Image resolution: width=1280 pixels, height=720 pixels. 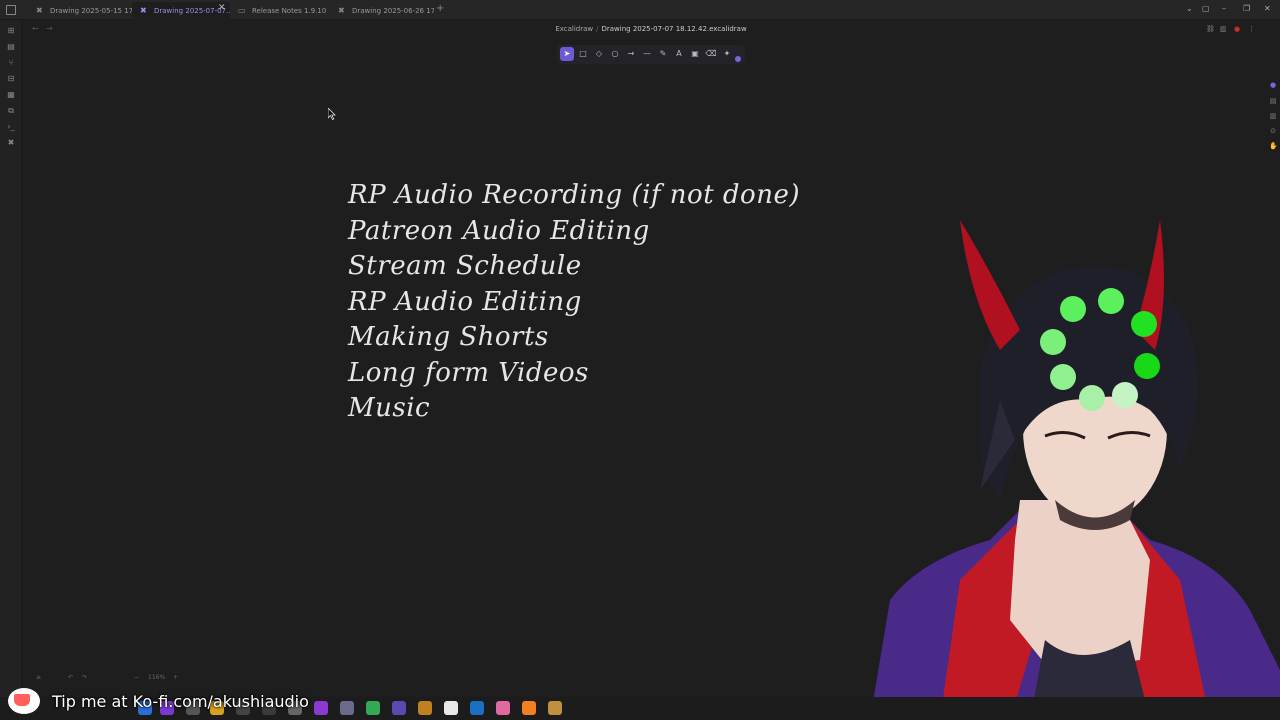 I want to click on canvas-icon: ⊟, so click(x=11, y=79).